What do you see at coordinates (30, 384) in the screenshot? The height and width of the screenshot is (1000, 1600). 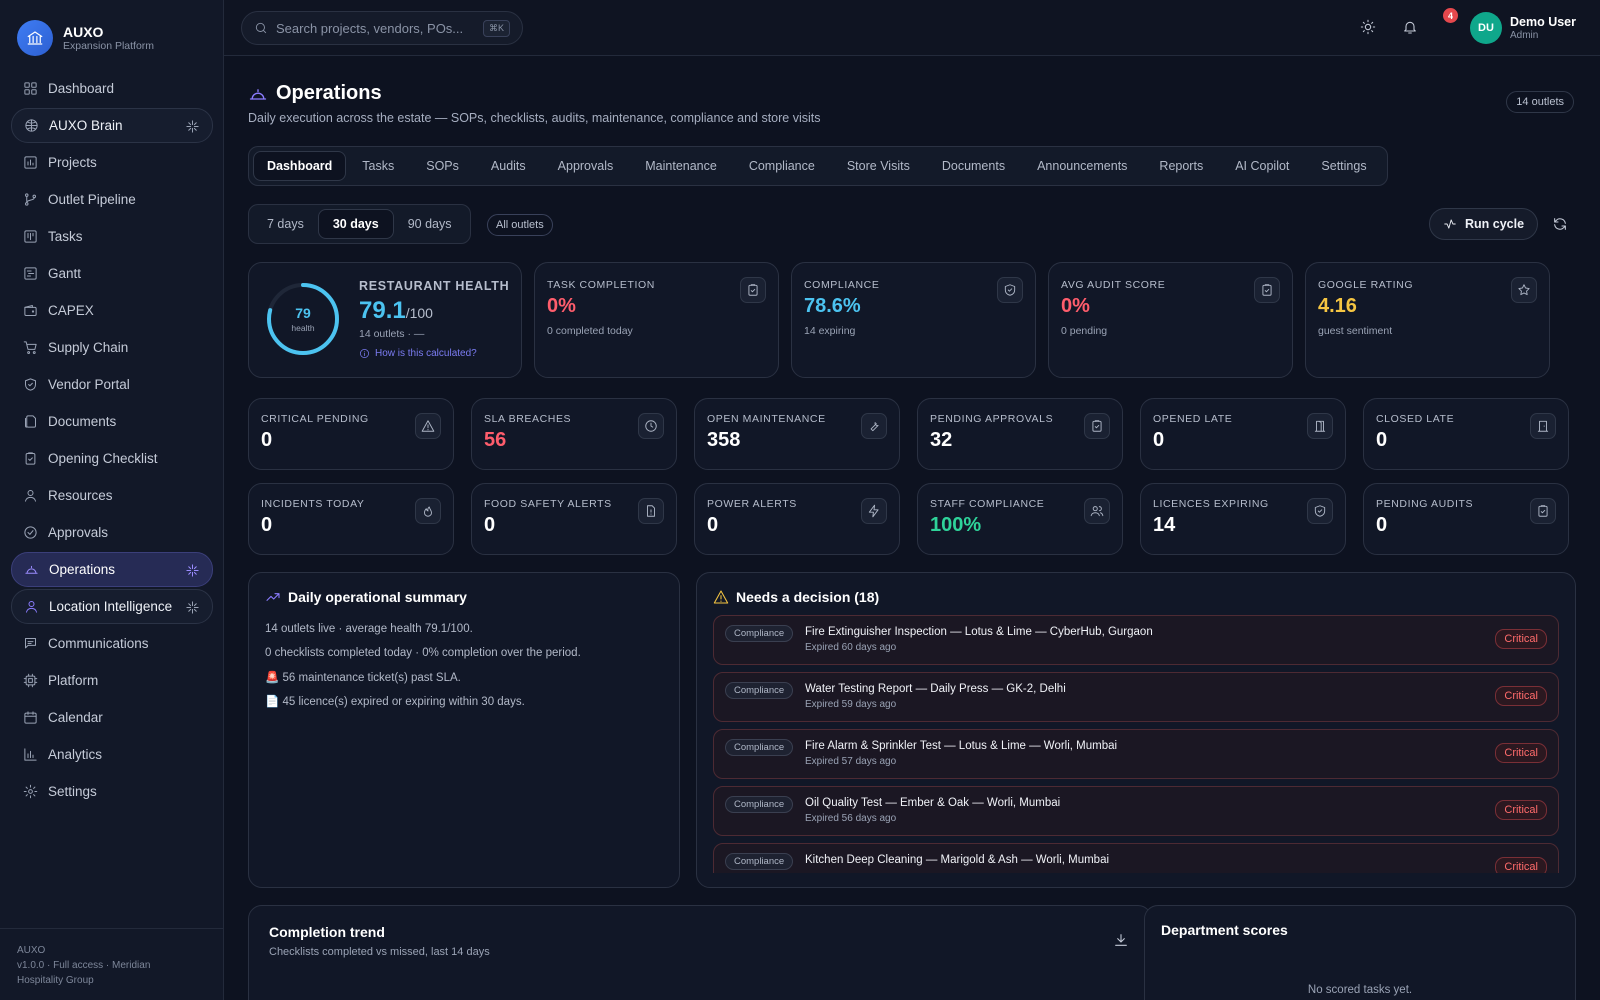 I see `shield-check-icon` at bounding box center [30, 384].